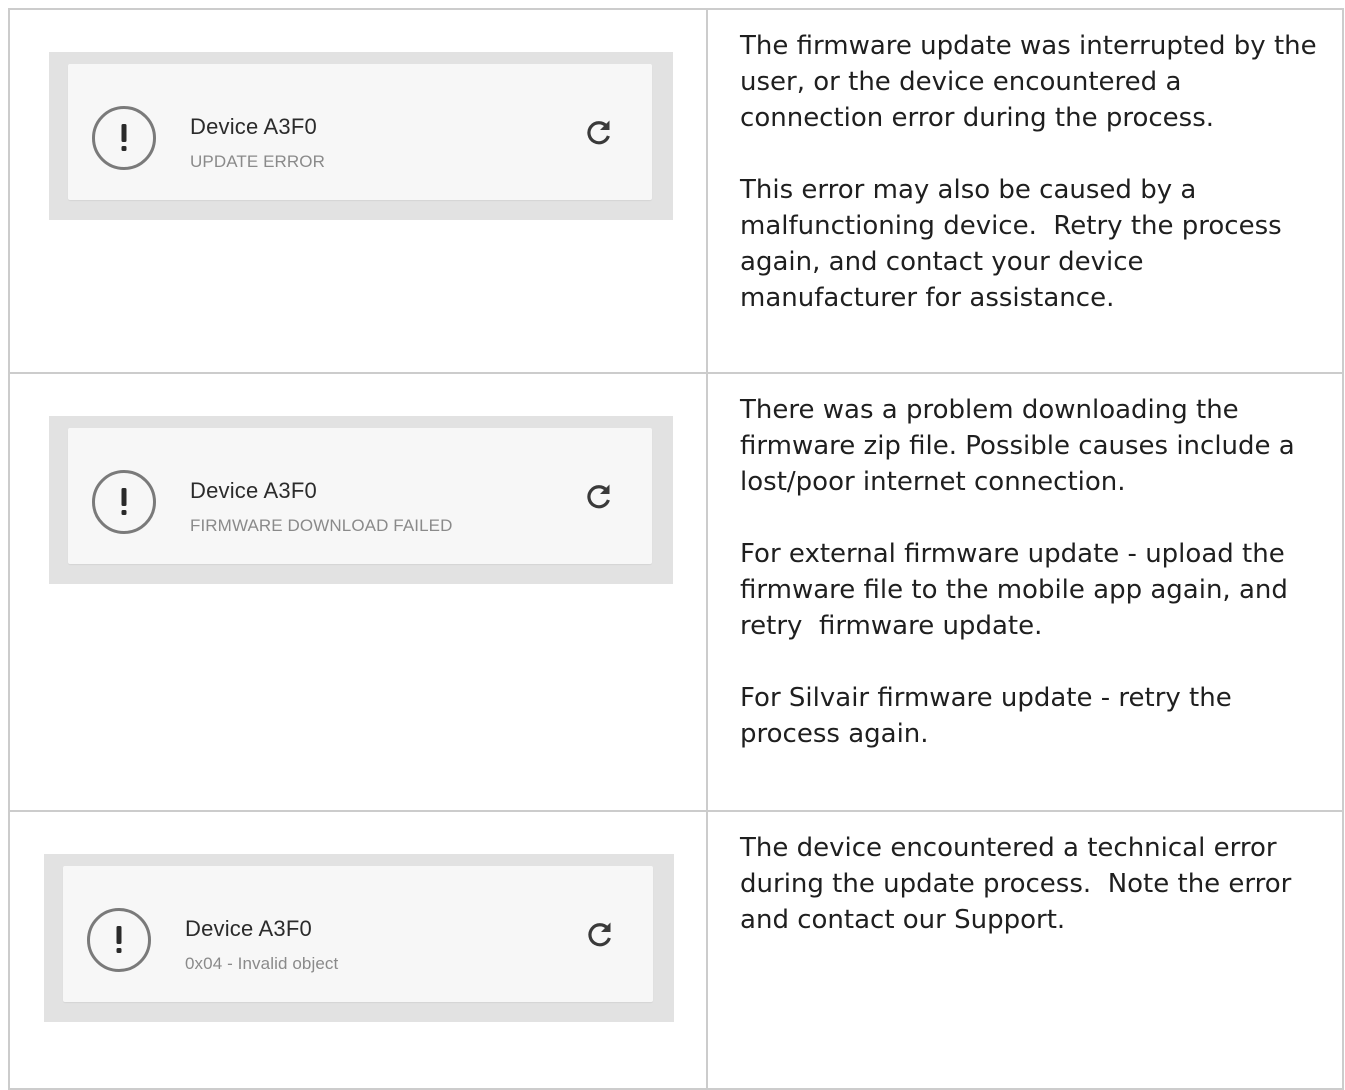 The image size is (1345, 1090). I want to click on screenshot-frame: Device A3F0 UPDATE ERROR, so click(361, 136).